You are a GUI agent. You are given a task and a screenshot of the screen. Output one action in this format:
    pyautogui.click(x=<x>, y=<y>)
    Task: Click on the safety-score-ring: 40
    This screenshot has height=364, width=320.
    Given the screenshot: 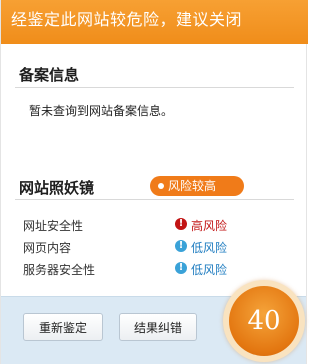 What is the action you would take?
    pyautogui.click(x=264, y=321)
    